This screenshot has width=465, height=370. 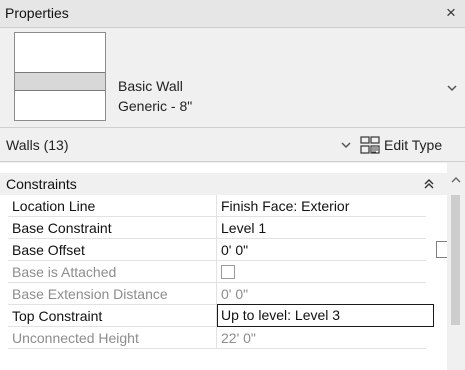 What do you see at coordinates (57, 316) in the screenshot?
I see `property-name: Top Constraint` at bounding box center [57, 316].